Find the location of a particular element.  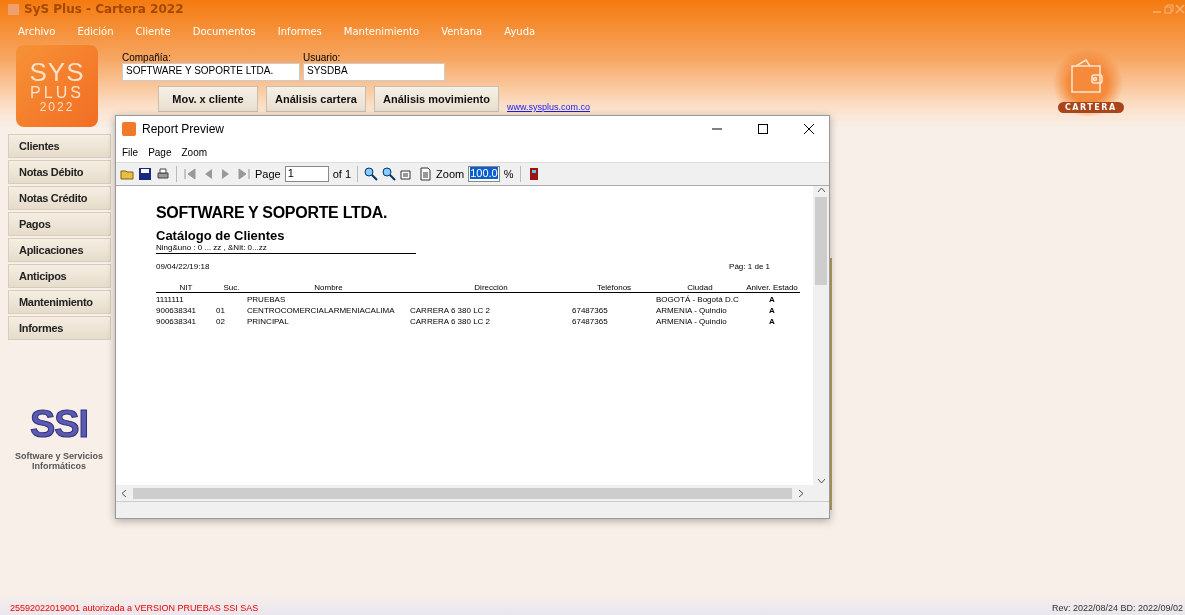

printer-icon is located at coordinates (163, 174).